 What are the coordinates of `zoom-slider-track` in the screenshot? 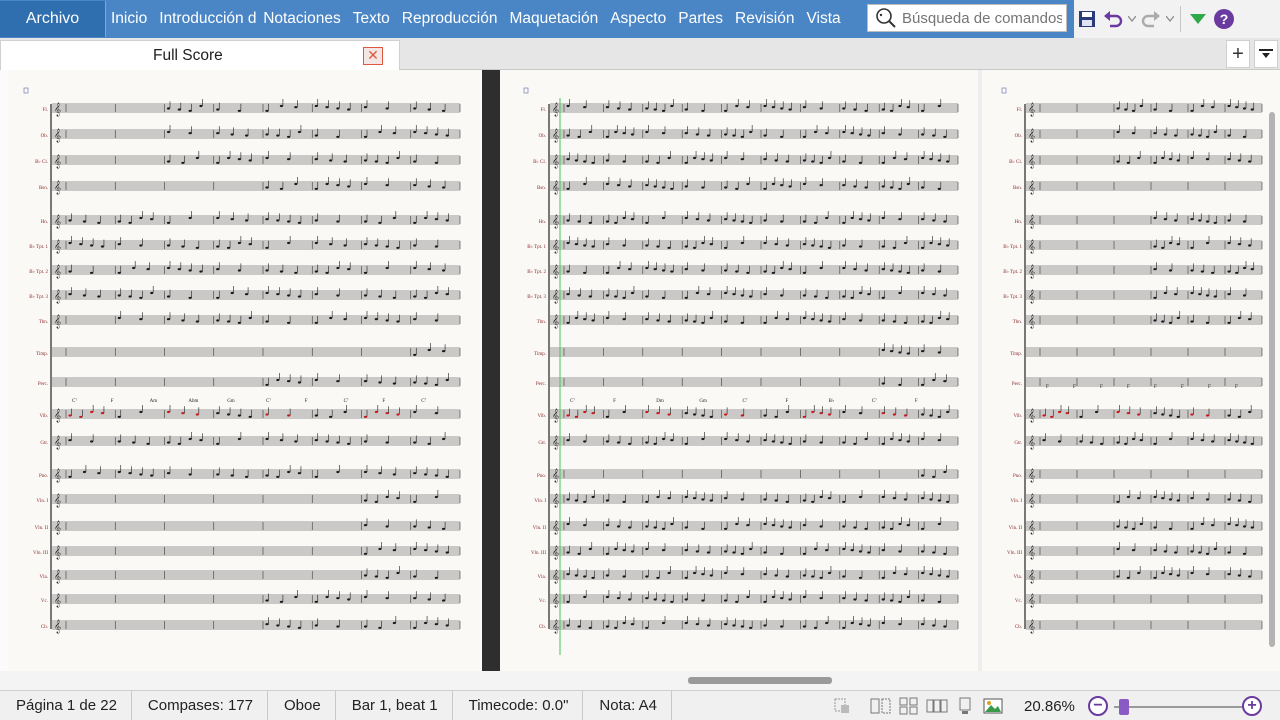 It's located at (1179, 707).